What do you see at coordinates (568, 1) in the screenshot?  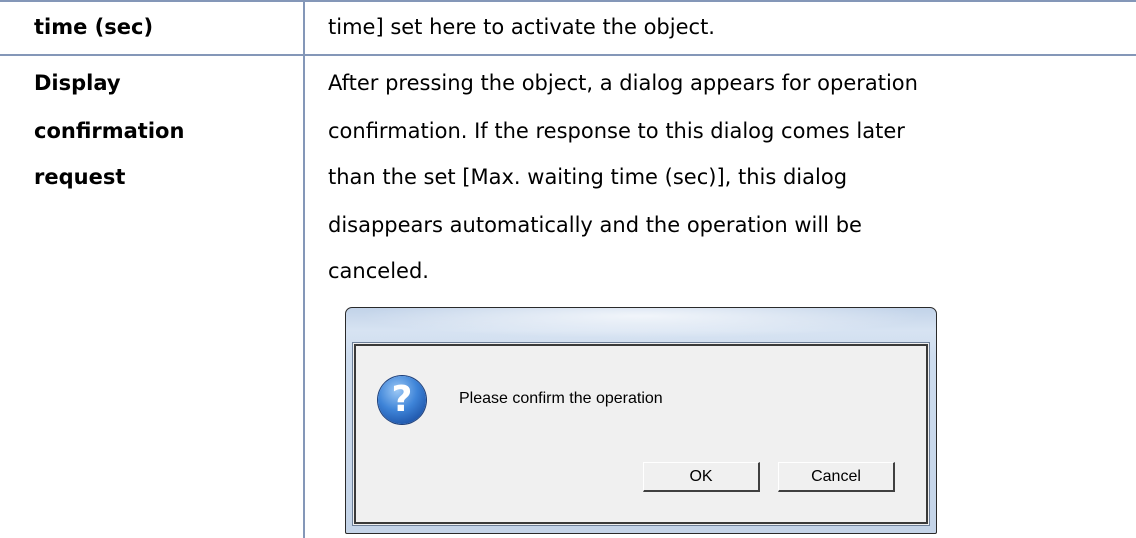 I see `table-top-rule` at bounding box center [568, 1].